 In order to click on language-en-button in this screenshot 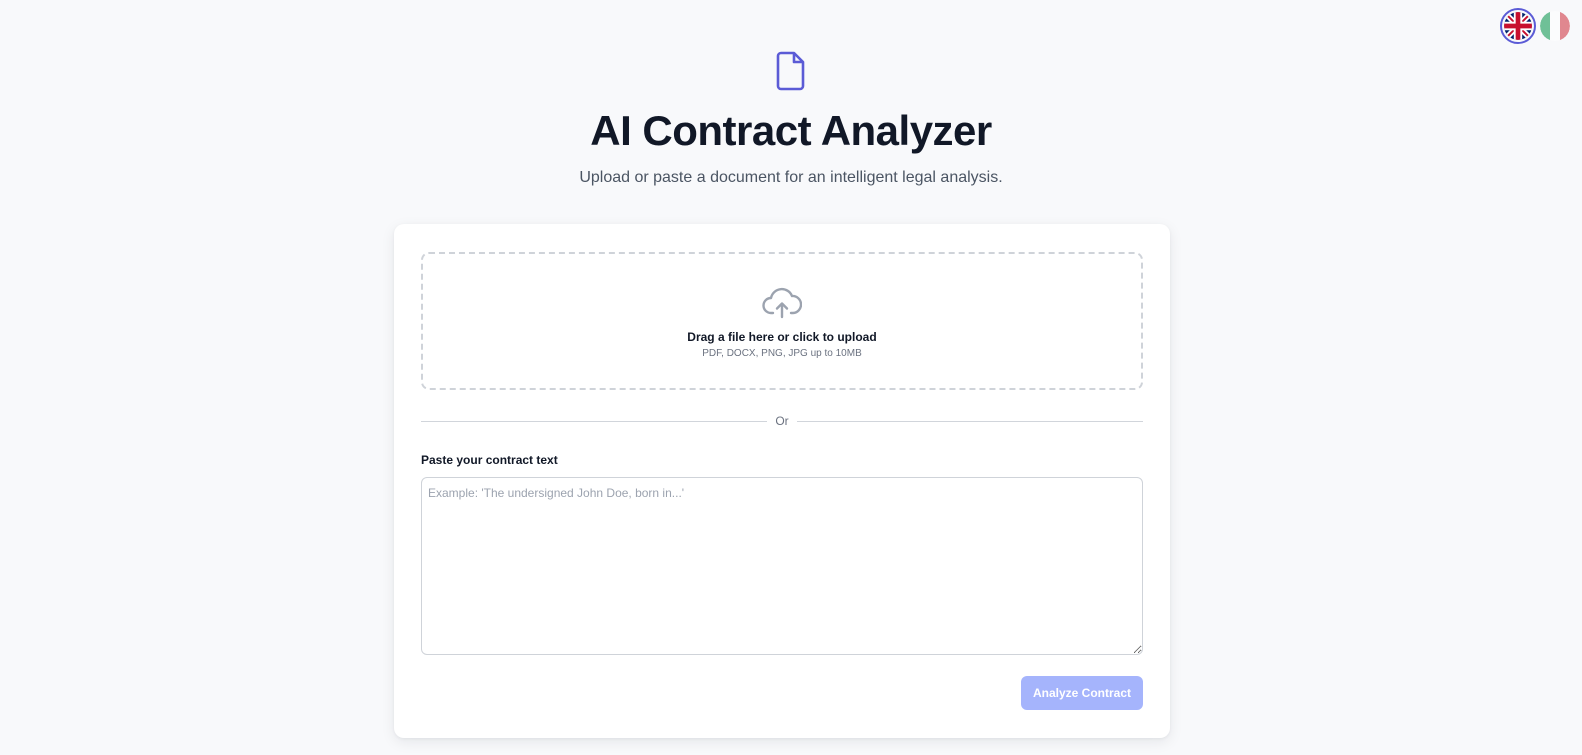, I will do `click(1518, 26)`.